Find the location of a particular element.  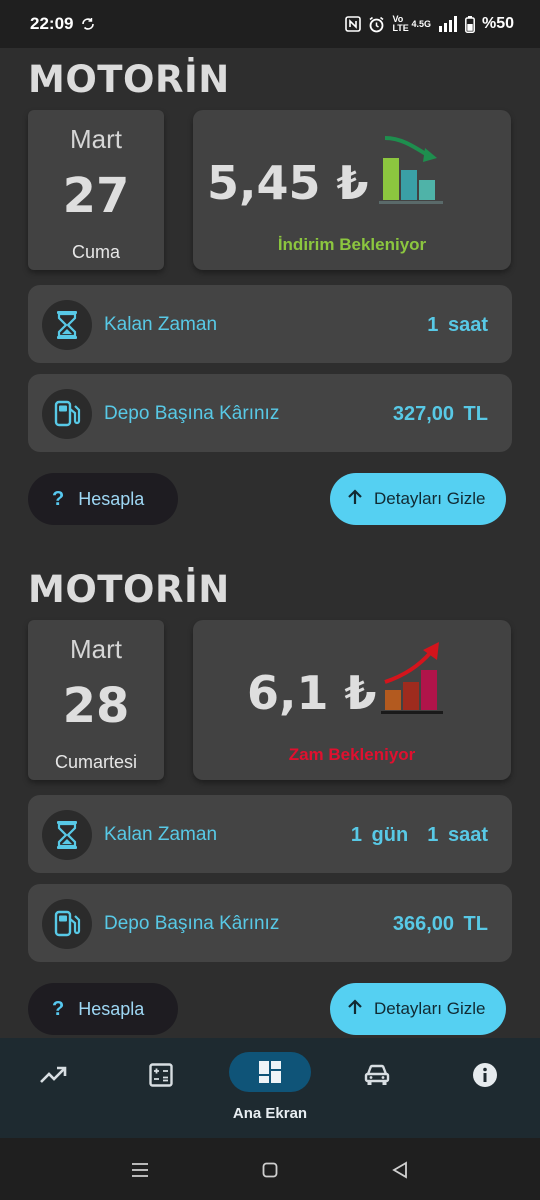

date-day: 27 is located at coordinates (96, 196).